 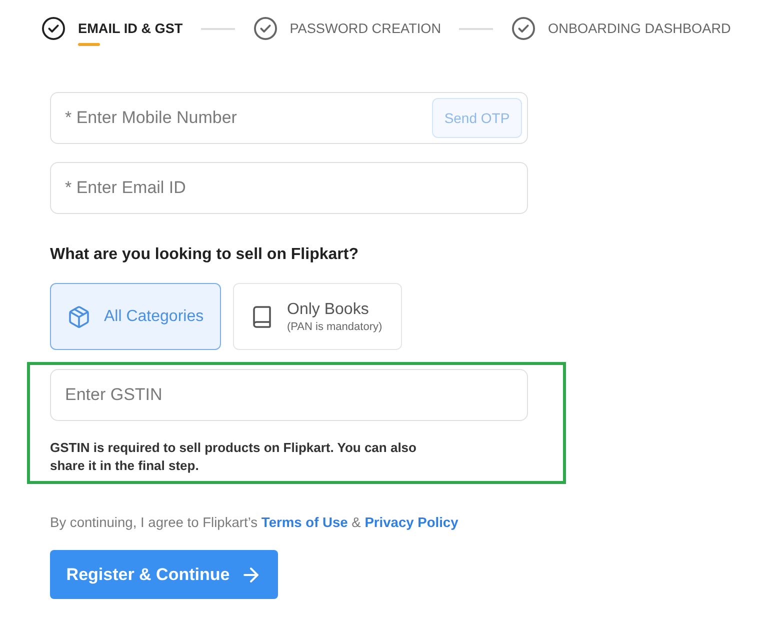 I want to click on category-question: What are you looking to sell on Flipkart?, so click(x=205, y=255).